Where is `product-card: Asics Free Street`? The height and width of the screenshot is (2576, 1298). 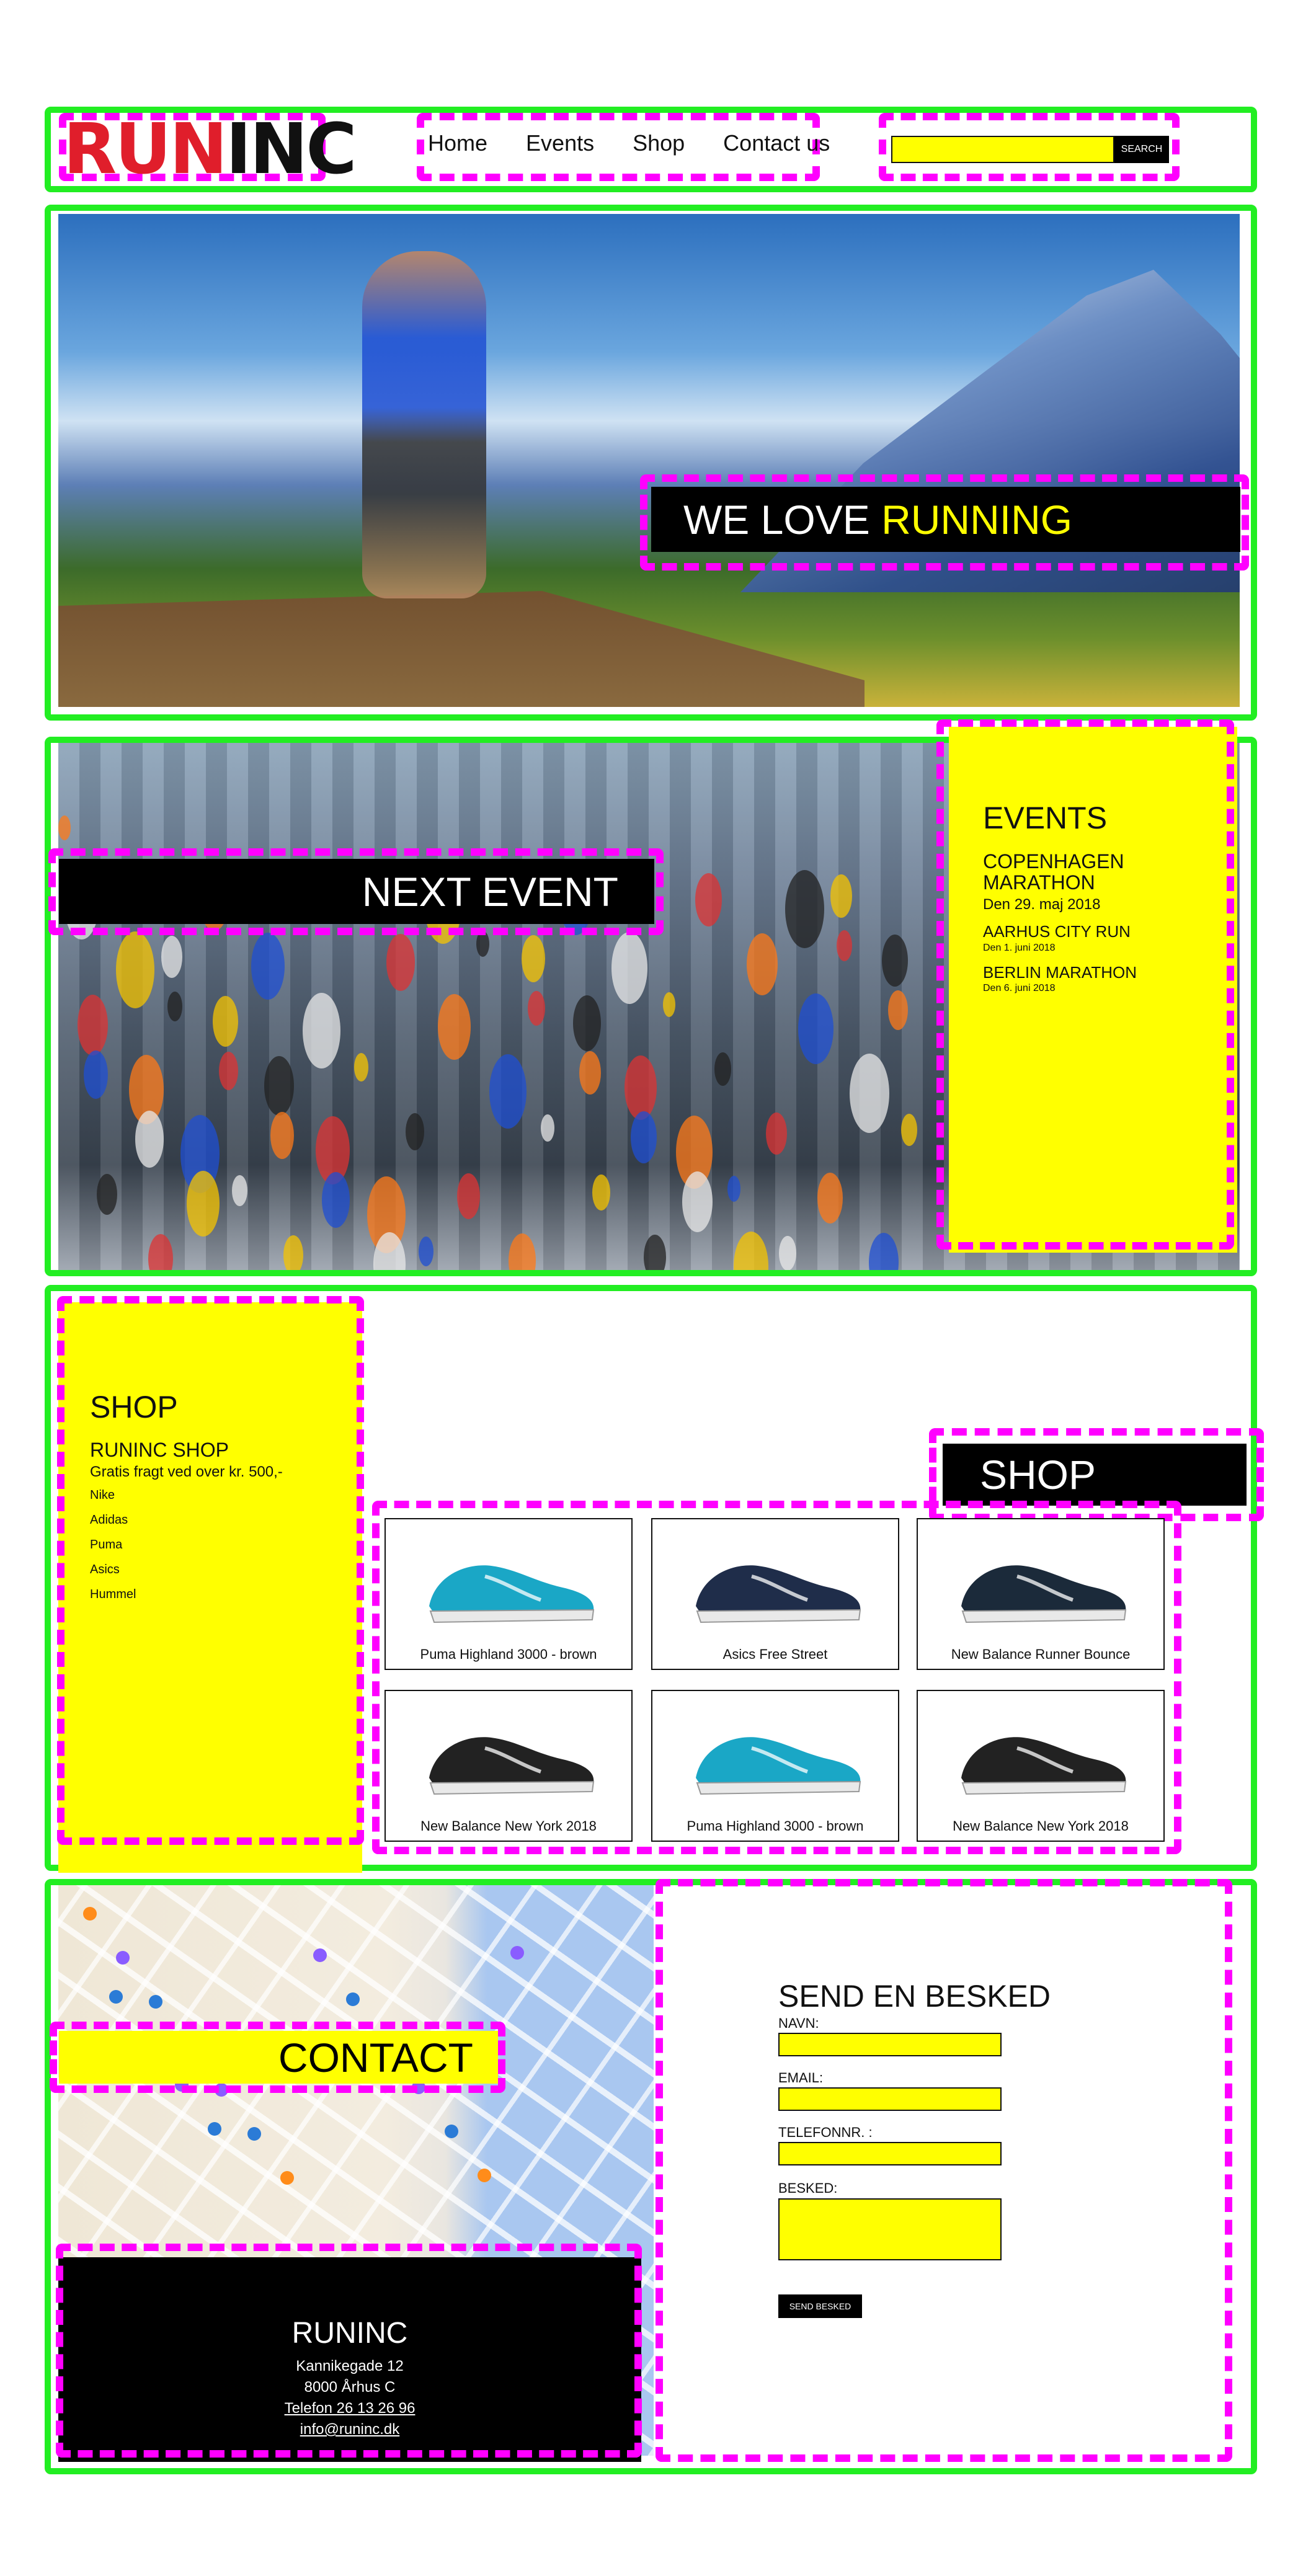
product-card: Asics Free Street is located at coordinates (775, 1594).